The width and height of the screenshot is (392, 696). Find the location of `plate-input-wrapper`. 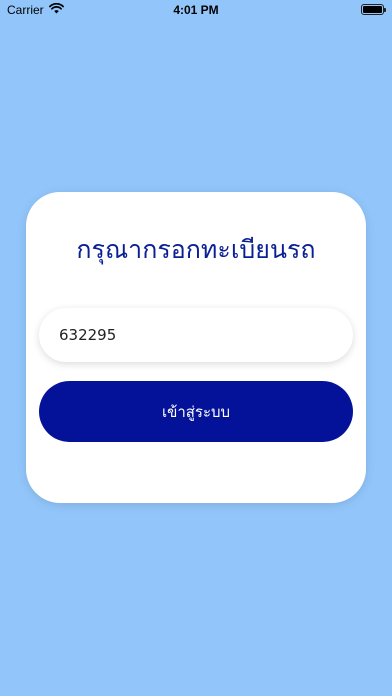

plate-input-wrapper is located at coordinates (196, 335).